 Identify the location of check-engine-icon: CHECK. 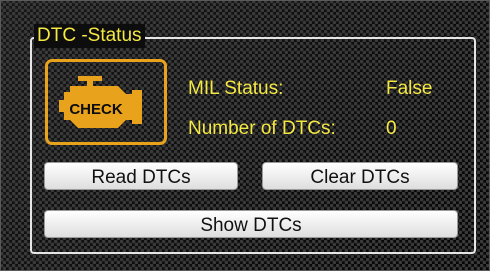
(106, 102).